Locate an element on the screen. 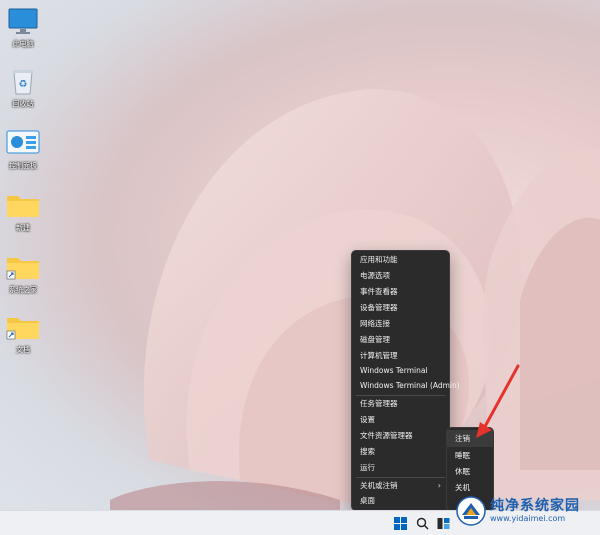 This screenshot has width=600, height=535. recycle-bin-icon: ♻ is located at coordinates (23, 81).